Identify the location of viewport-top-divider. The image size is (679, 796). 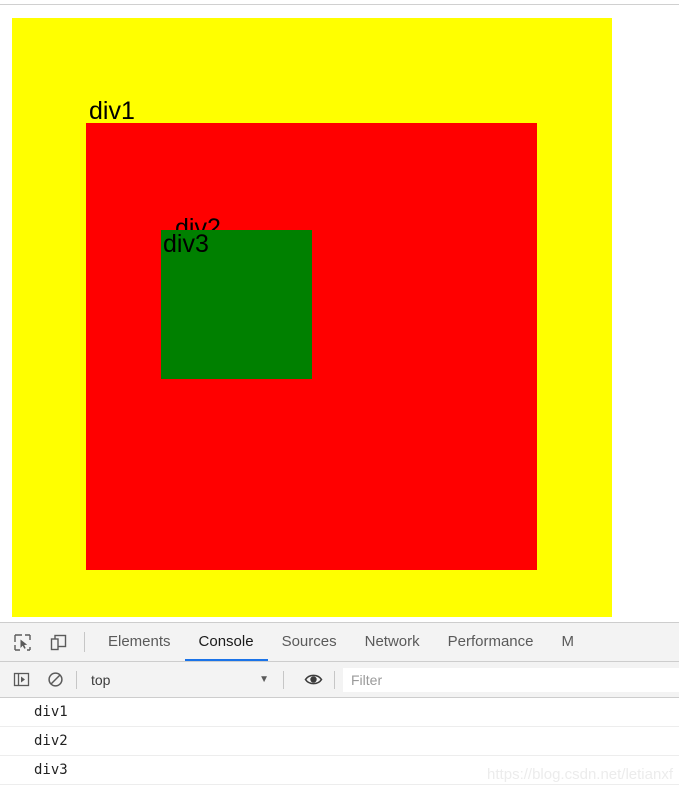
(339, 4).